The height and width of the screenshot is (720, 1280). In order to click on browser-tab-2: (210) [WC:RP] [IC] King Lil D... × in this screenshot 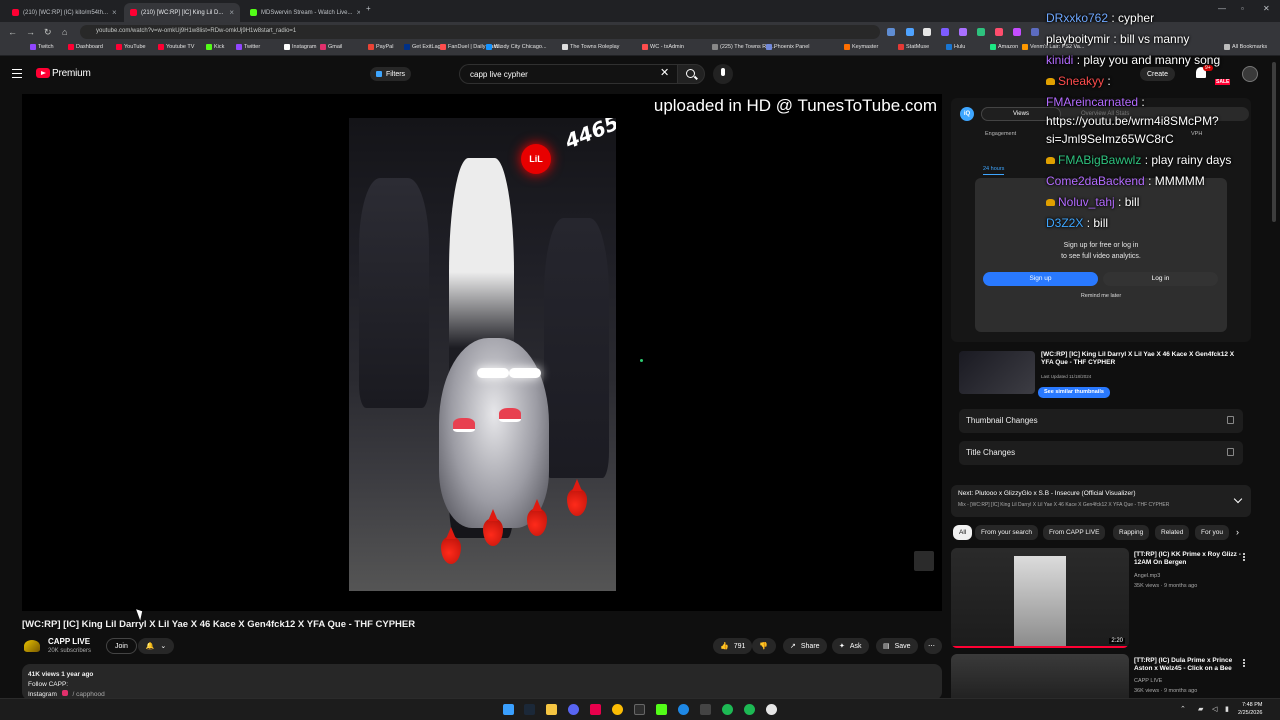, I will do `click(182, 12)`.